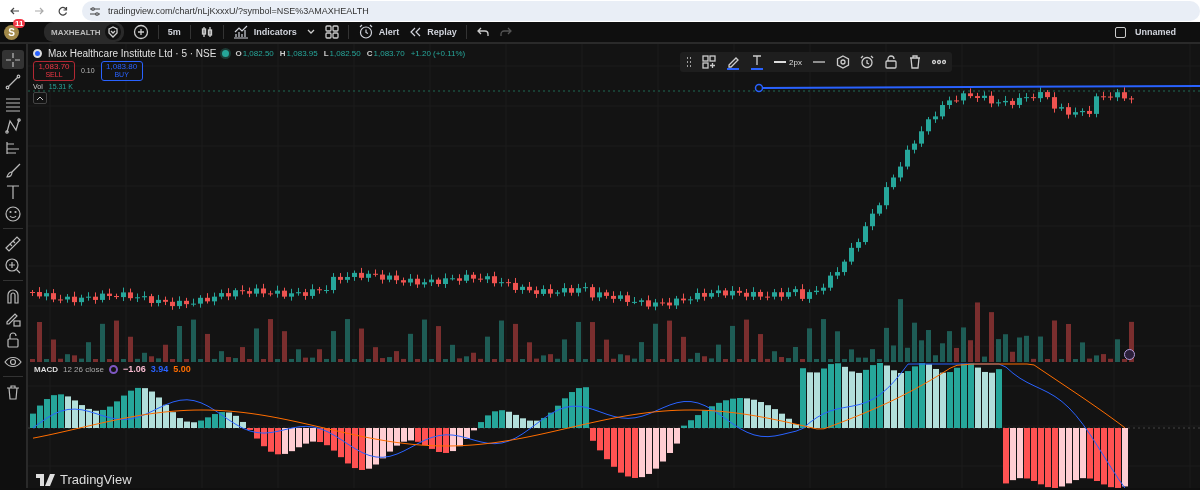  Describe the element at coordinates (385, 53) in the screenshot. I see `ohlc-value: C 1,083.70` at that location.